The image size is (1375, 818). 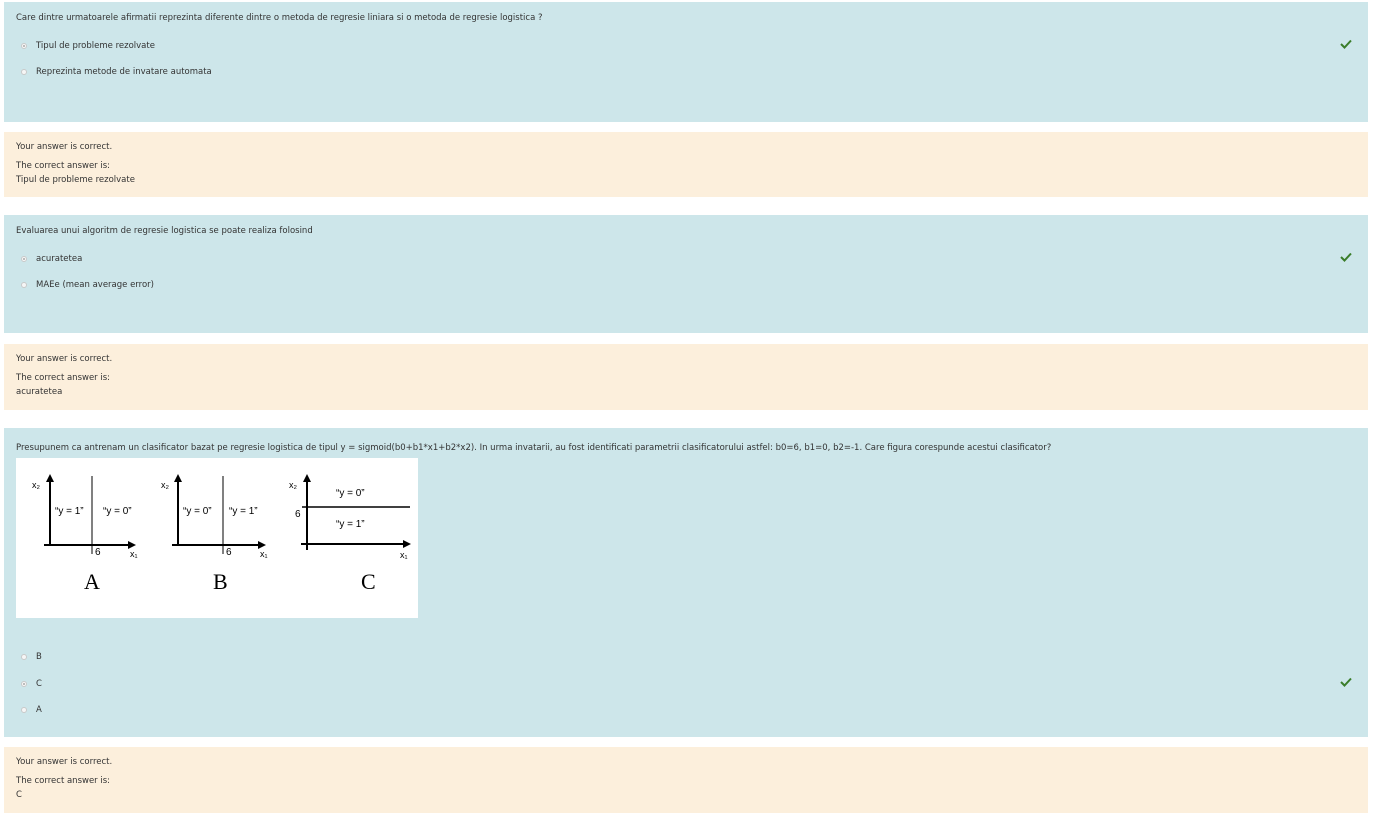 What do you see at coordinates (31, 657) in the screenshot?
I see `question-3-option-1: B` at bounding box center [31, 657].